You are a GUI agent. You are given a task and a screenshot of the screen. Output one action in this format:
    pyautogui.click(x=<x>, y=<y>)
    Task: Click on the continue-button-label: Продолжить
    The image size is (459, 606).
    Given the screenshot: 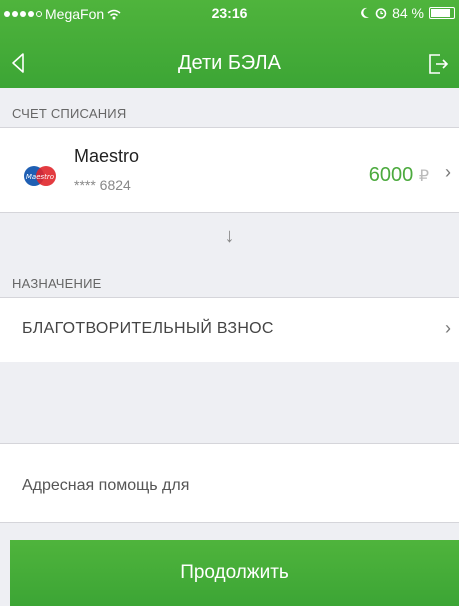 What is the action you would take?
    pyautogui.click(x=234, y=572)
    